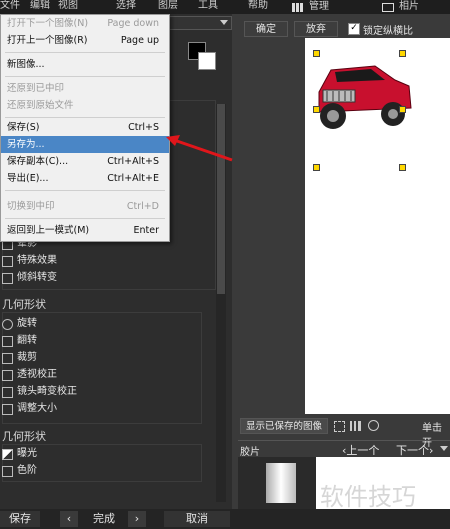 The image size is (450, 529). Describe the element at coordinates (414, 450) in the screenshot. I see `next-button: 下一个›` at that location.